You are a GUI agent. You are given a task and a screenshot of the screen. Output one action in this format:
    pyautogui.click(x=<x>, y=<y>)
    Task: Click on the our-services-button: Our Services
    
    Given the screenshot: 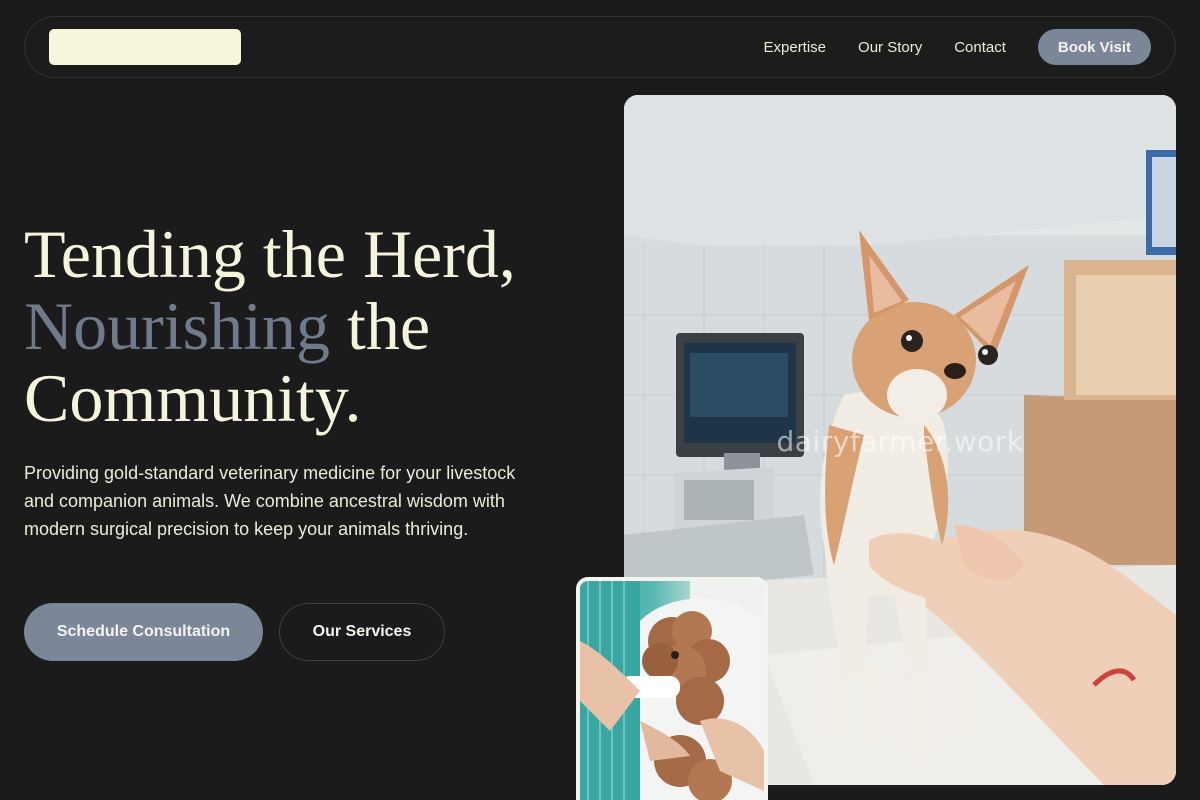 What is the action you would take?
    pyautogui.click(x=362, y=632)
    